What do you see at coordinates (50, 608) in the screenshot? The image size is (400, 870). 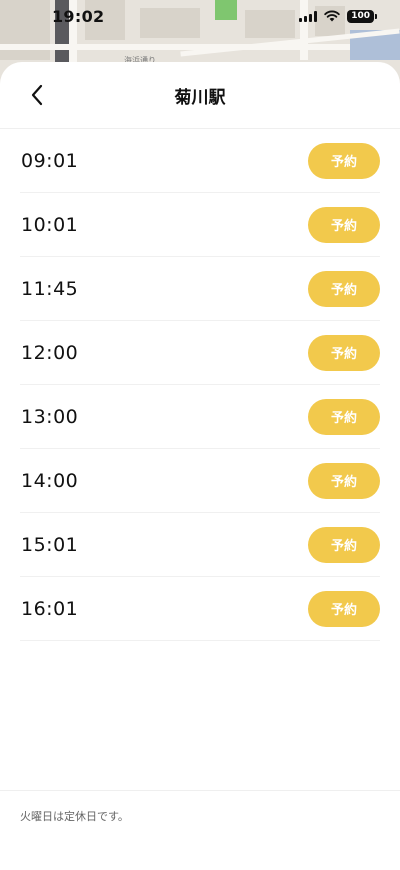 I see `departure-time: 16:01` at bounding box center [50, 608].